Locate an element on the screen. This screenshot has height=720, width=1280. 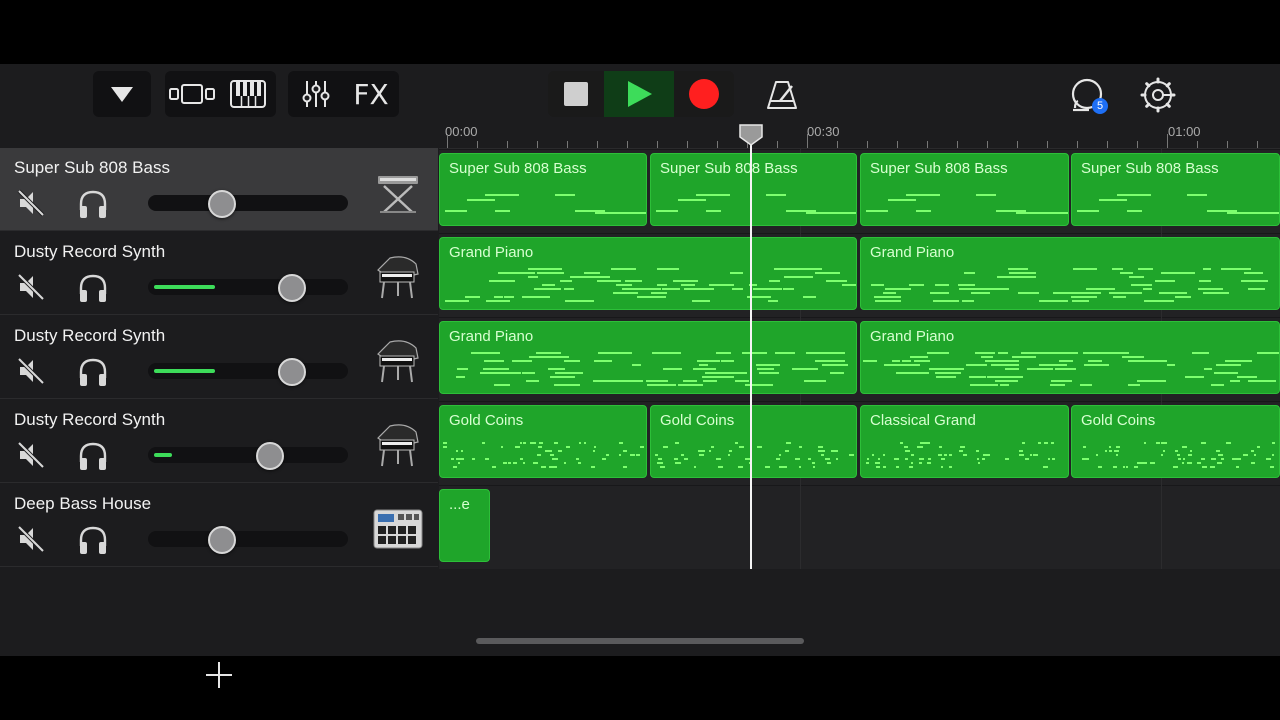
sliders-icon is located at coordinates (315, 94).